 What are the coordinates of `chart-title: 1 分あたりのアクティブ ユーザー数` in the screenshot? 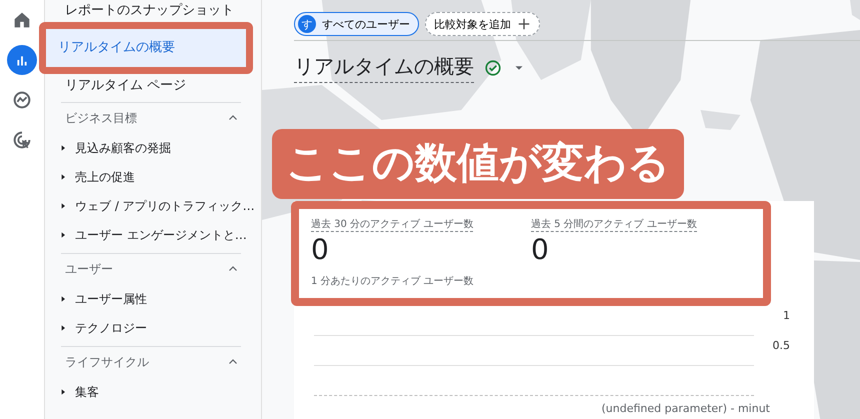 It's located at (393, 281).